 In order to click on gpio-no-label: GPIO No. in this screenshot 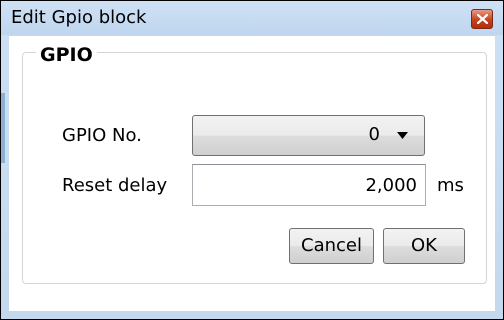, I will do `click(102, 135)`.